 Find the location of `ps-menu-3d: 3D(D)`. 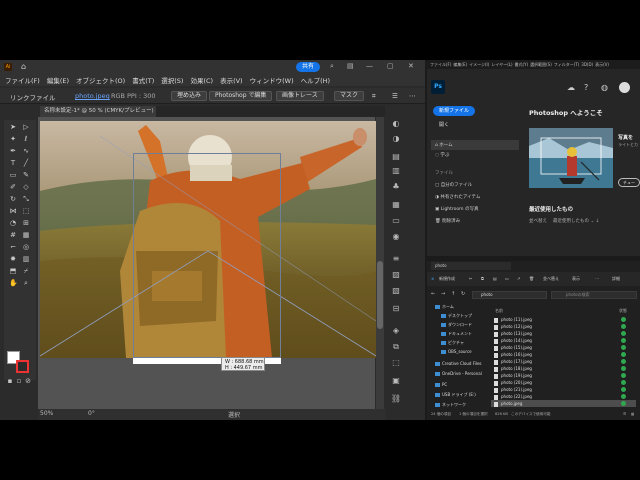

ps-menu-3d: 3D(D) is located at coordinates (587, 64).